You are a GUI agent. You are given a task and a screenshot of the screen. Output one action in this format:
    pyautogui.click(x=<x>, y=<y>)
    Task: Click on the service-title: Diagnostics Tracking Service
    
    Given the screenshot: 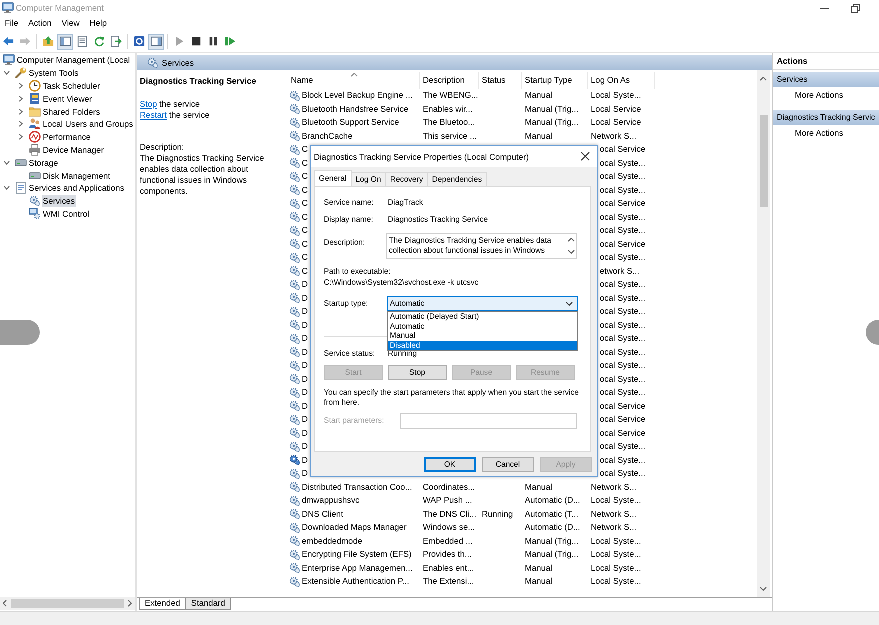 What is the action you would take?
    pyautogui.click(x=199, y=81)
    